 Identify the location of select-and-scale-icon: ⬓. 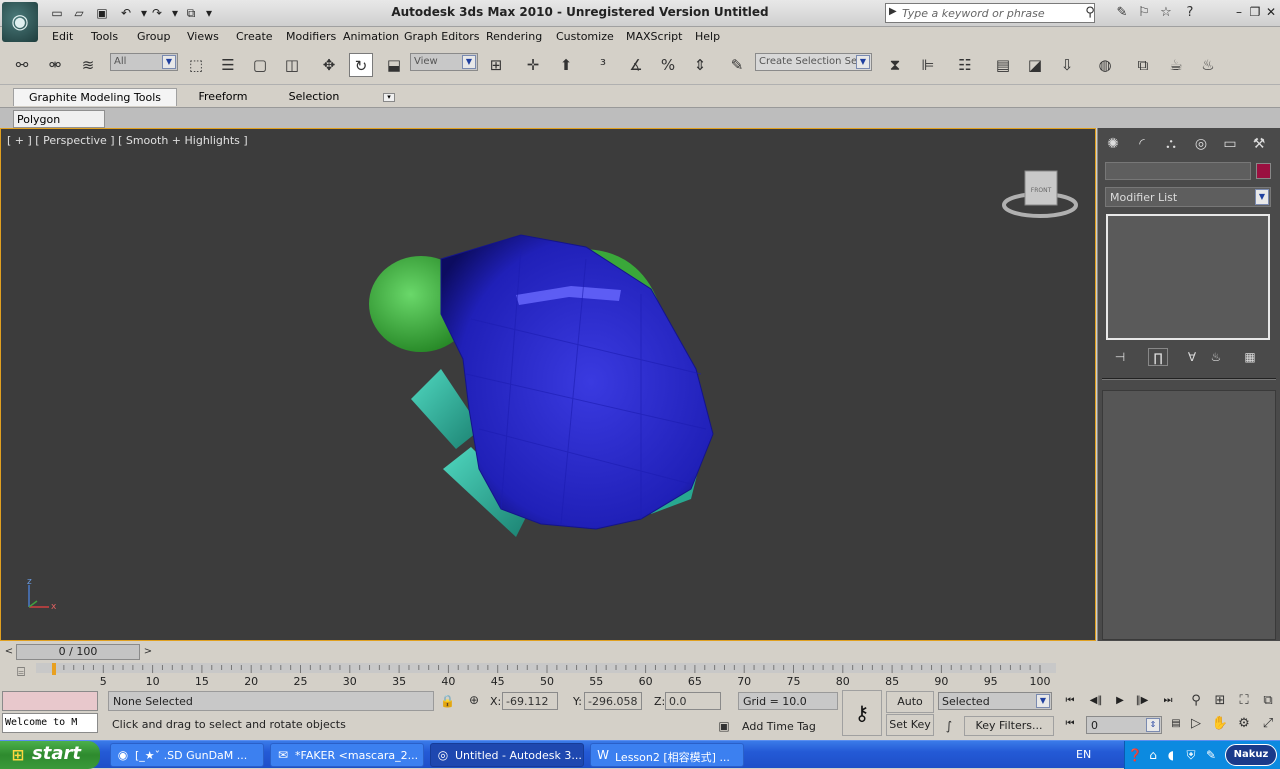
(394, 65).